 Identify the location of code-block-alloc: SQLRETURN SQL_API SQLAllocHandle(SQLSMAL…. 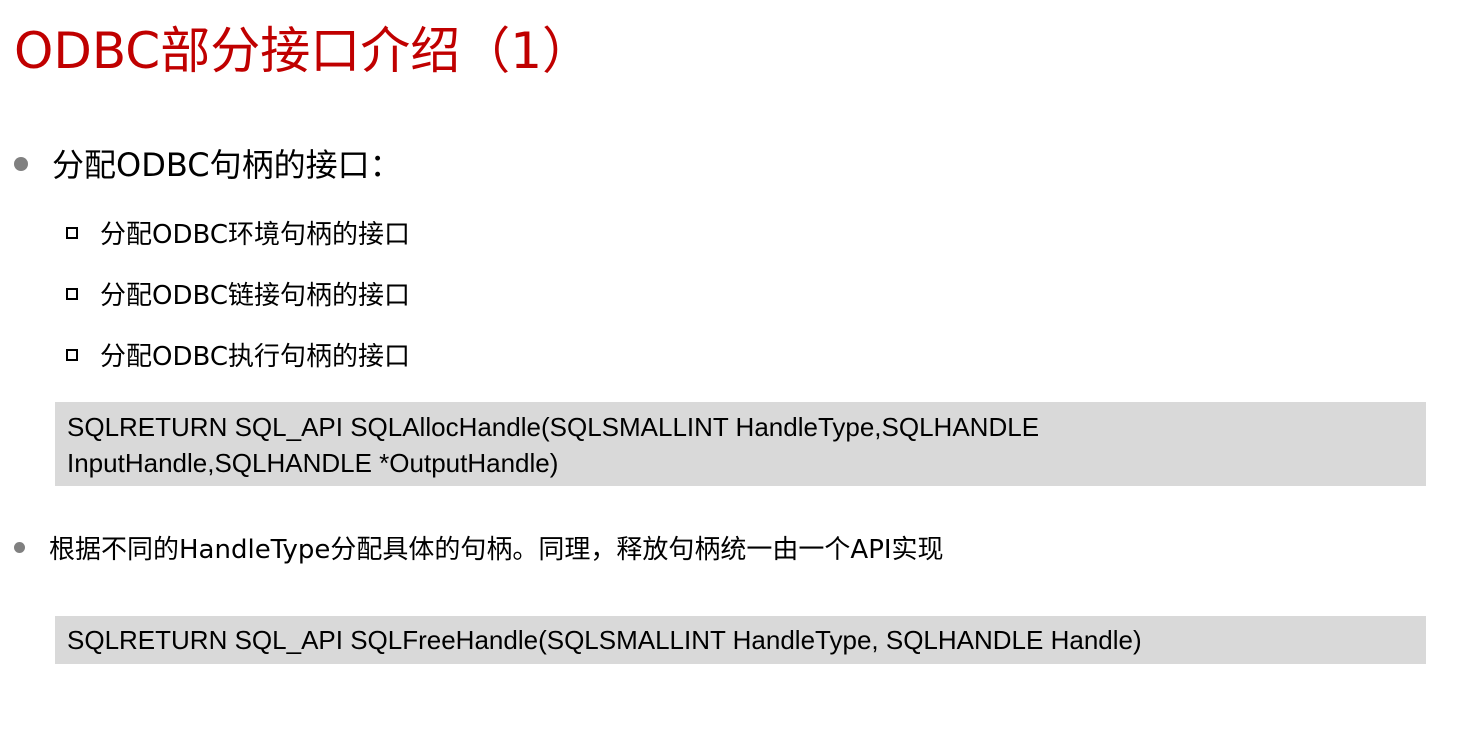
(740, 444).